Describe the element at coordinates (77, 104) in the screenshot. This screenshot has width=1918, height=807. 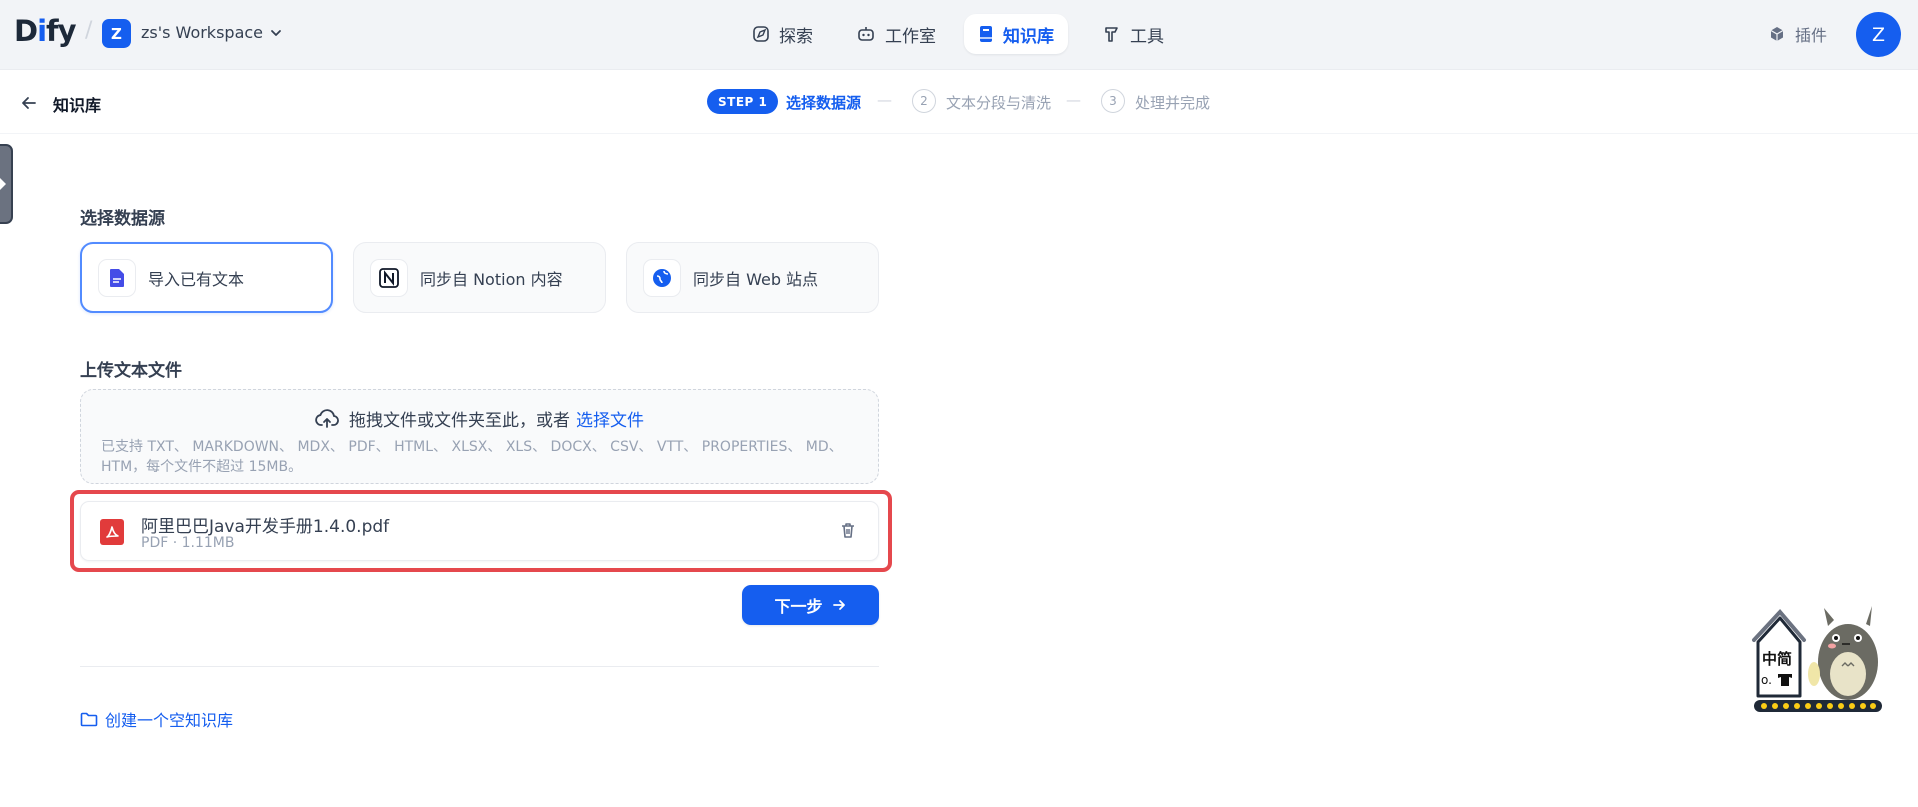
I see `page-title: 知识库` at that location.